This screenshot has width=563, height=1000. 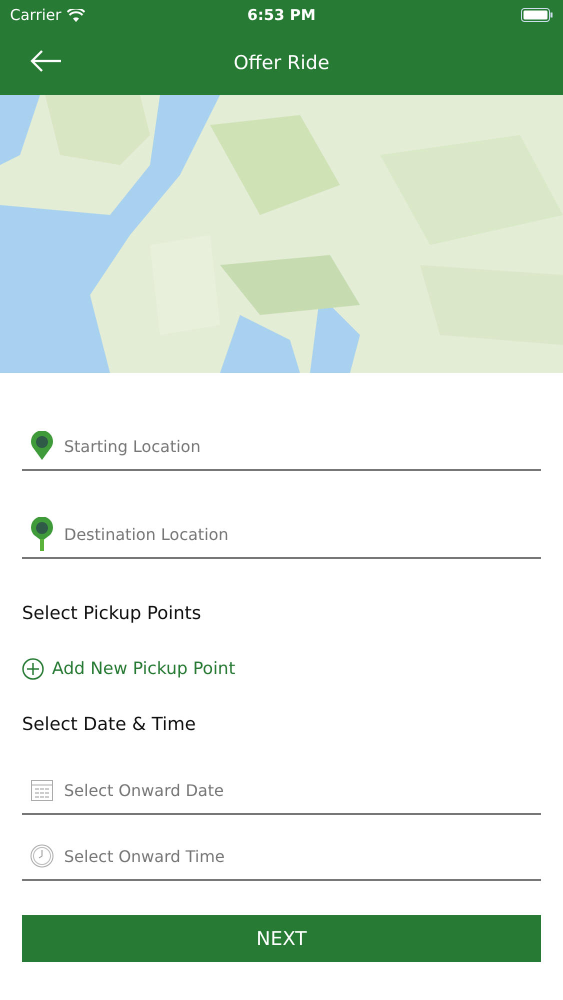 I want to click on back-arrow-icon, so click(x=46, y=61).